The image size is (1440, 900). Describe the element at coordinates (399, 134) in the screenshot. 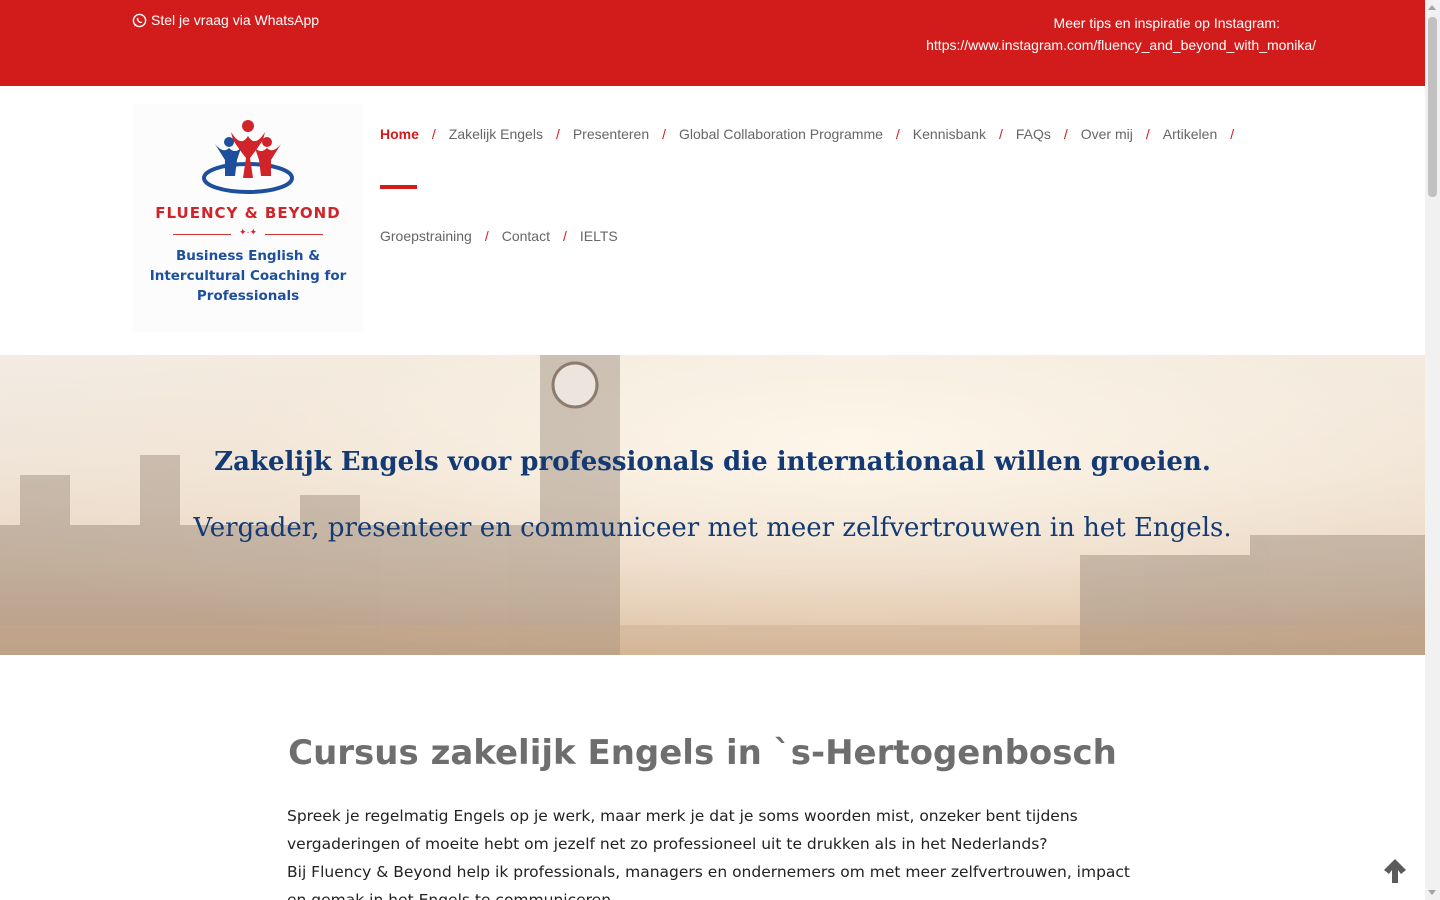

I see `nav-item-home: Home` at that location.